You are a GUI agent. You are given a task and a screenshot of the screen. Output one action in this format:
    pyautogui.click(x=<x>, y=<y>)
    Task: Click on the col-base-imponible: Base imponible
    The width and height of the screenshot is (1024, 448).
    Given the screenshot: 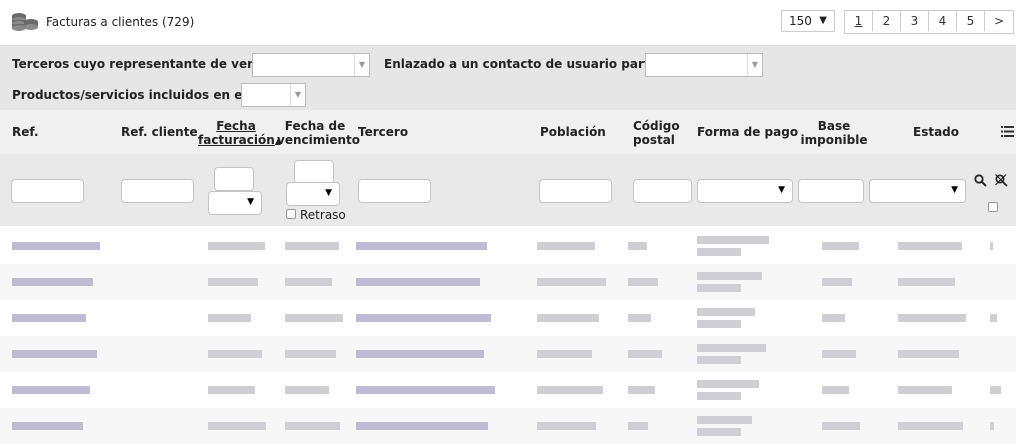 What is the action you would take?
    pyautogui.click(x=834, y=133)
    